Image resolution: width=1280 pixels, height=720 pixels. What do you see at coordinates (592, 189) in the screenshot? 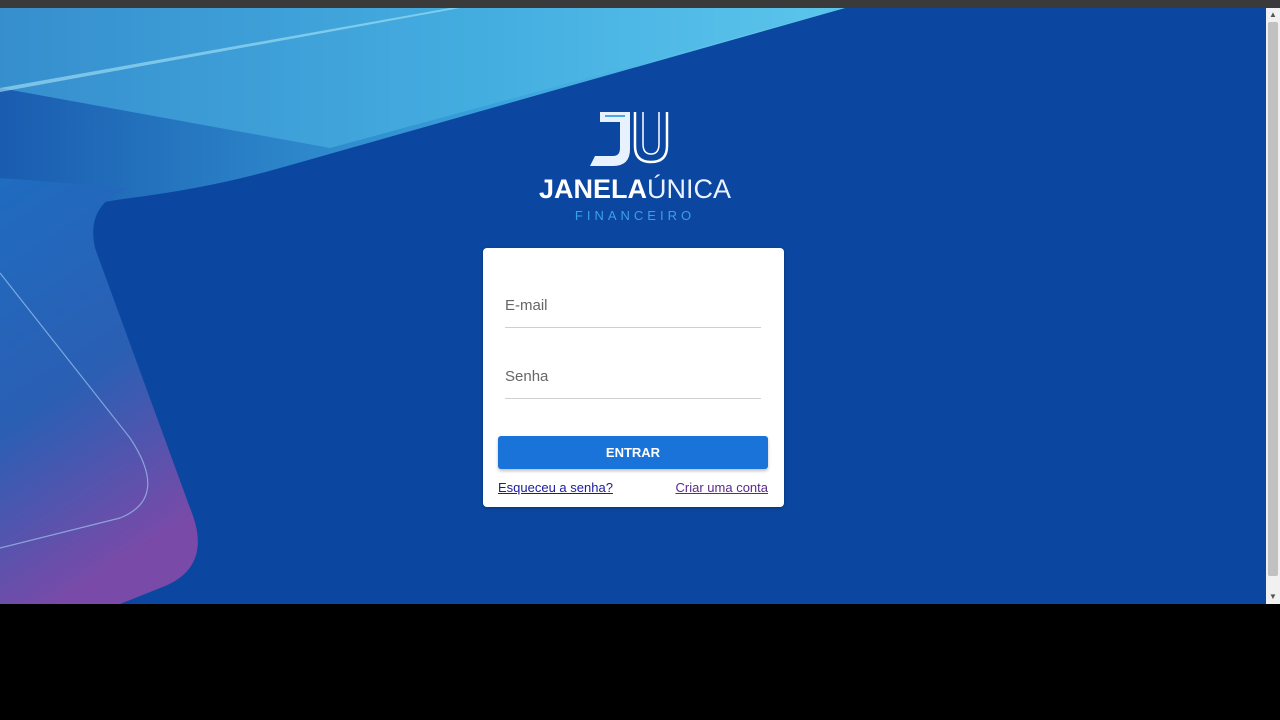
I see `logo-word-bold: JANELA` at bounding box center [592, 189].